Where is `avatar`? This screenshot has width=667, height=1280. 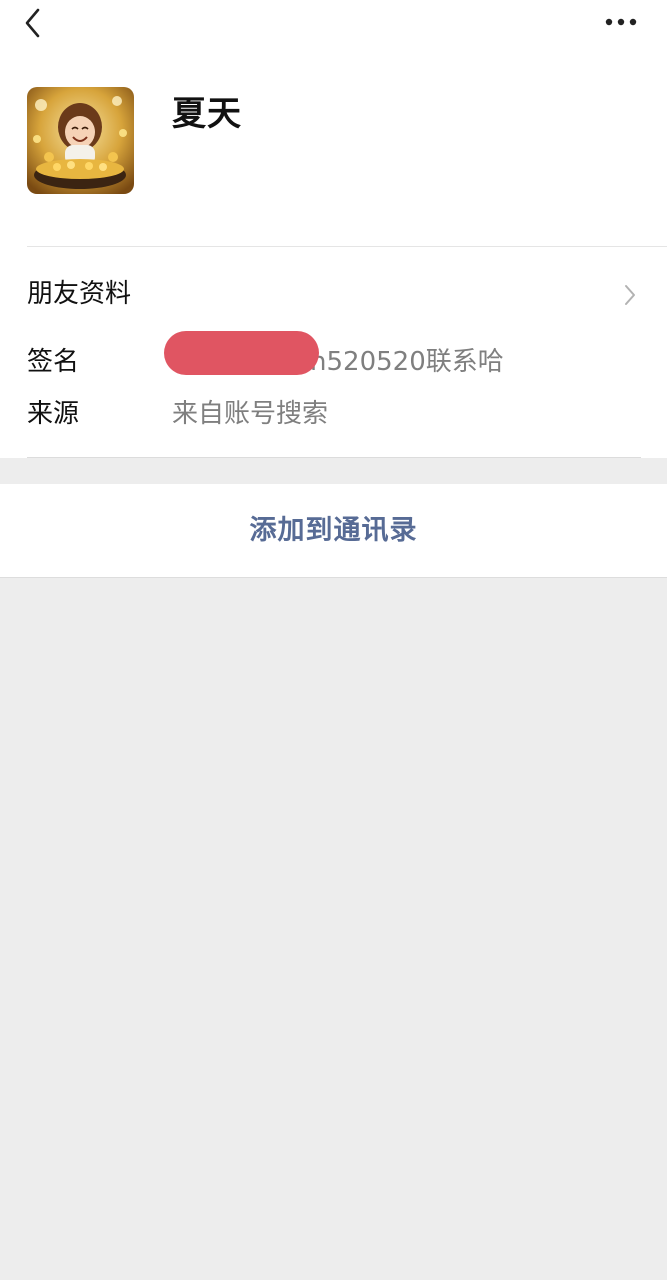 avatar is located at coordinates (80, 140).